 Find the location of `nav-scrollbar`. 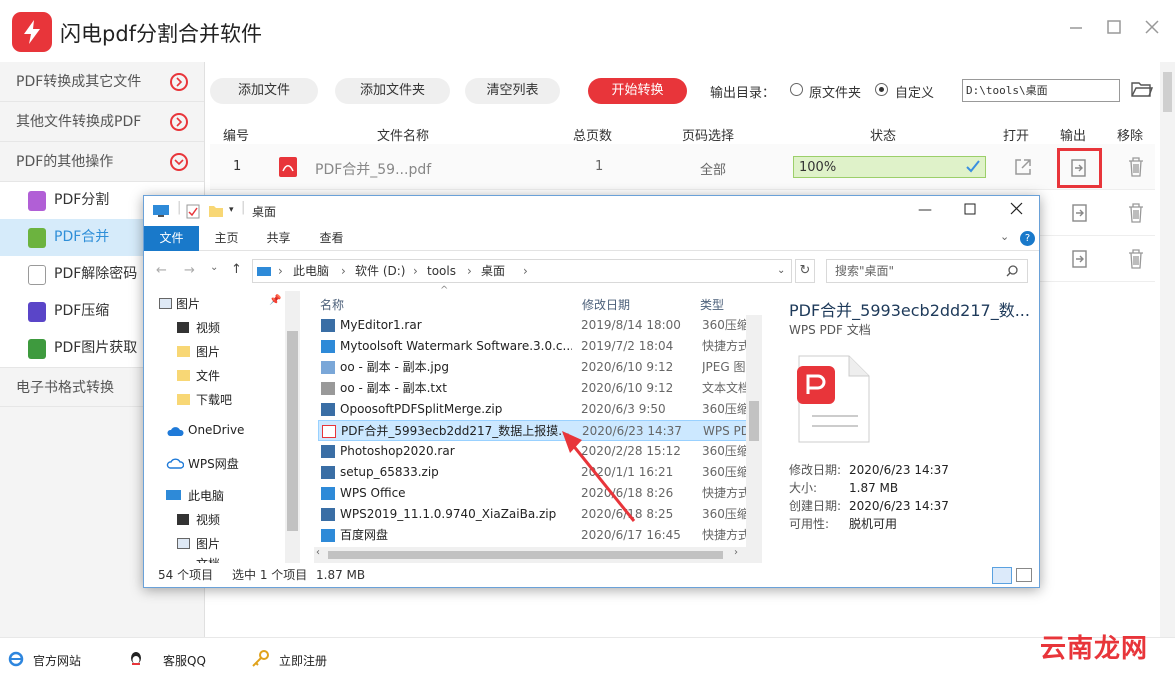

nav-scrollbar is located at coordinates (292, 427).